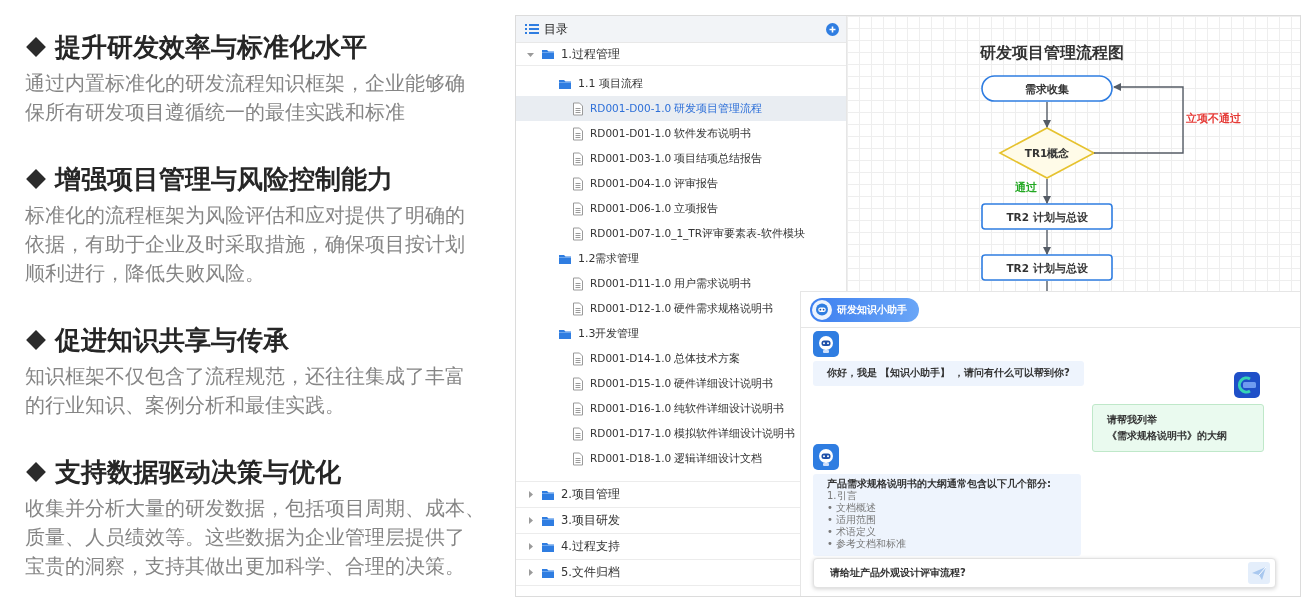 This screenshot has height=613, width=1310. Describe the element at coordinates (211, 47) in the screenshot. I see `section-heading: 提升研发效率与标准化水平` at that location.